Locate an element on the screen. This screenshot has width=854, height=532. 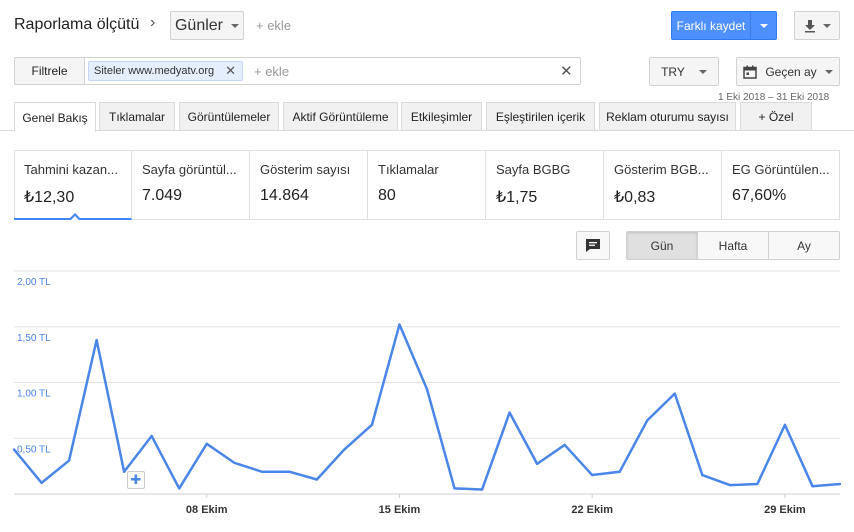
filter-chip: Siteler www.medyatv.org ✕ is located at coordinates (165, 71).